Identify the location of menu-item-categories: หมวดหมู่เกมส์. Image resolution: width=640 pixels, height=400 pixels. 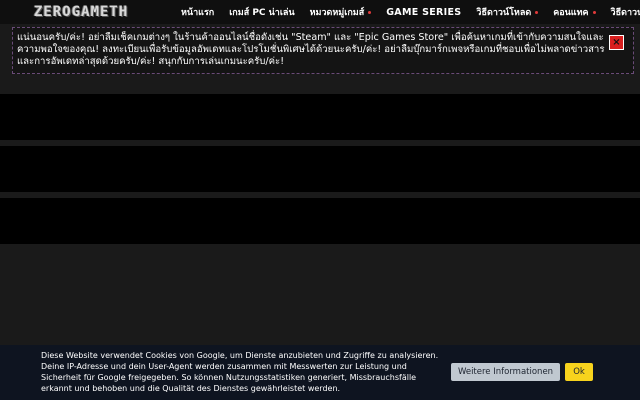
(341, 12).